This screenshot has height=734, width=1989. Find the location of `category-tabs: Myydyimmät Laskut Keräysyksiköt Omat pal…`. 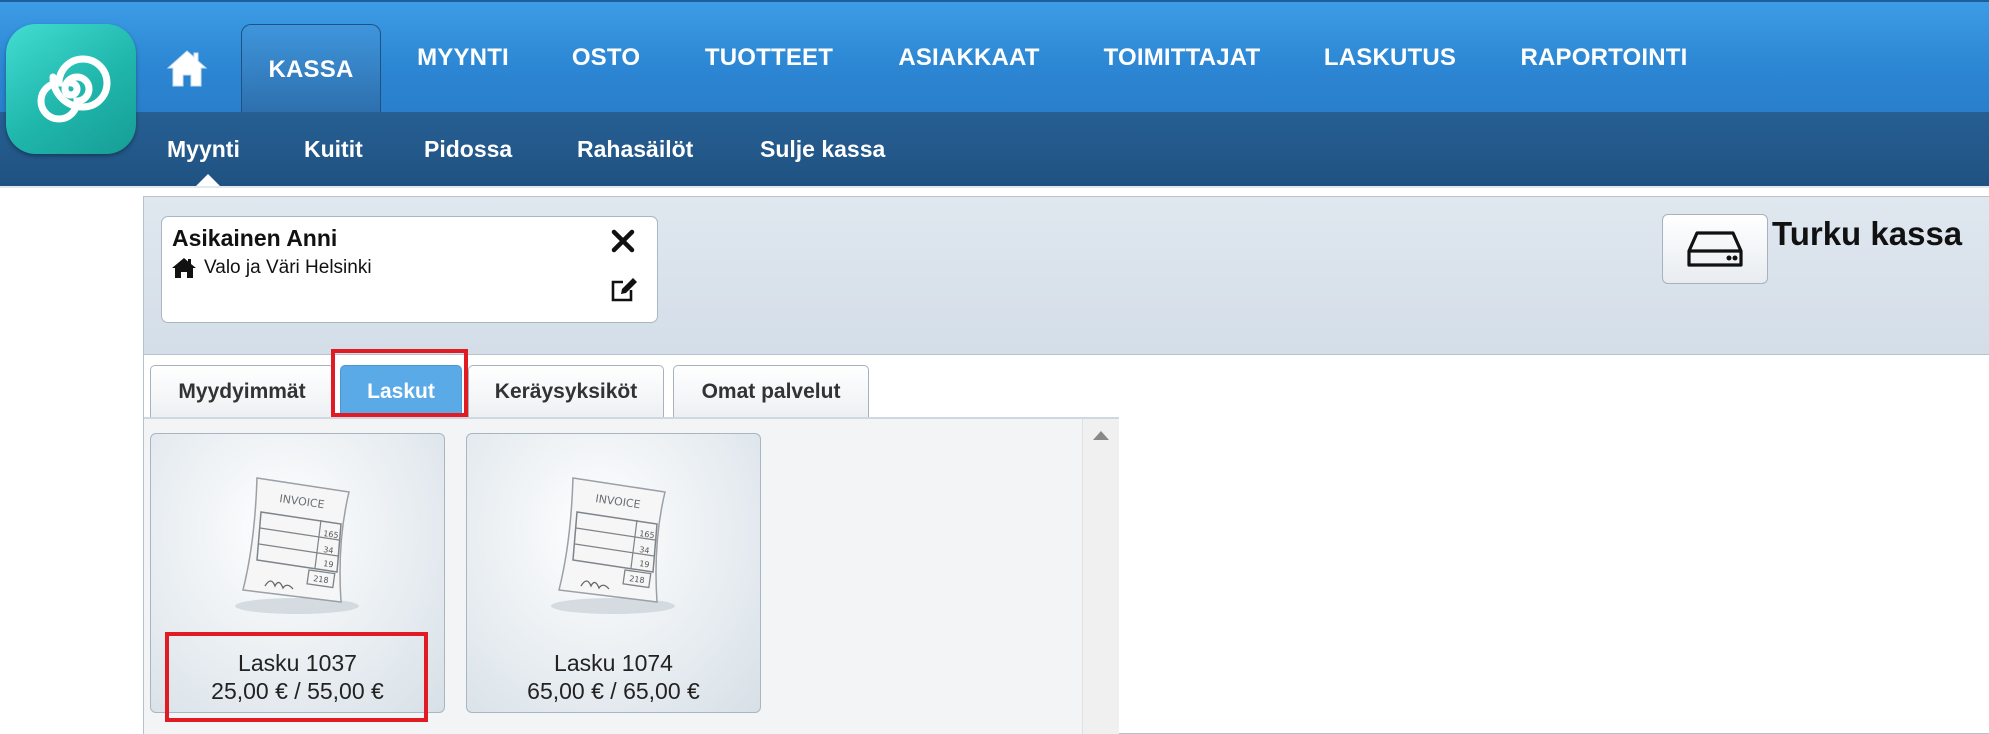

category-tabs: Myydyimmät Laskut Keräysyksiköt Omat pal… is located at coordinates (631, 387).